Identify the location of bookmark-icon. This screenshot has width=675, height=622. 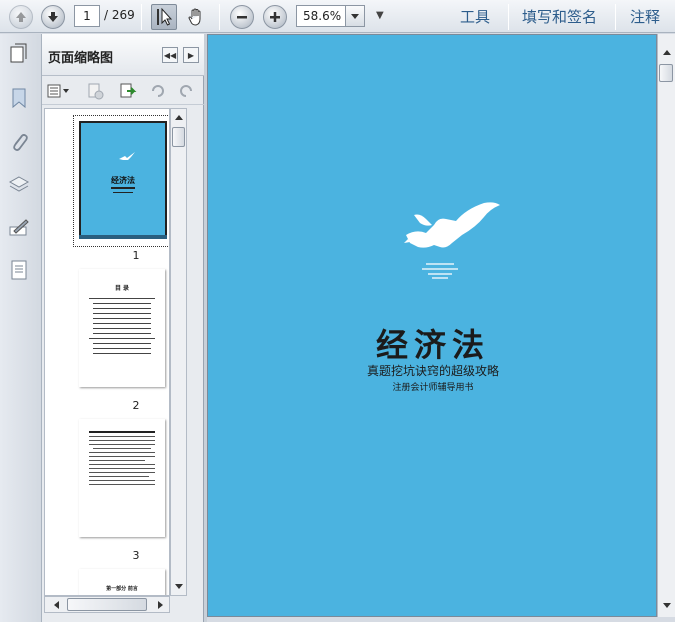
(19, 98).